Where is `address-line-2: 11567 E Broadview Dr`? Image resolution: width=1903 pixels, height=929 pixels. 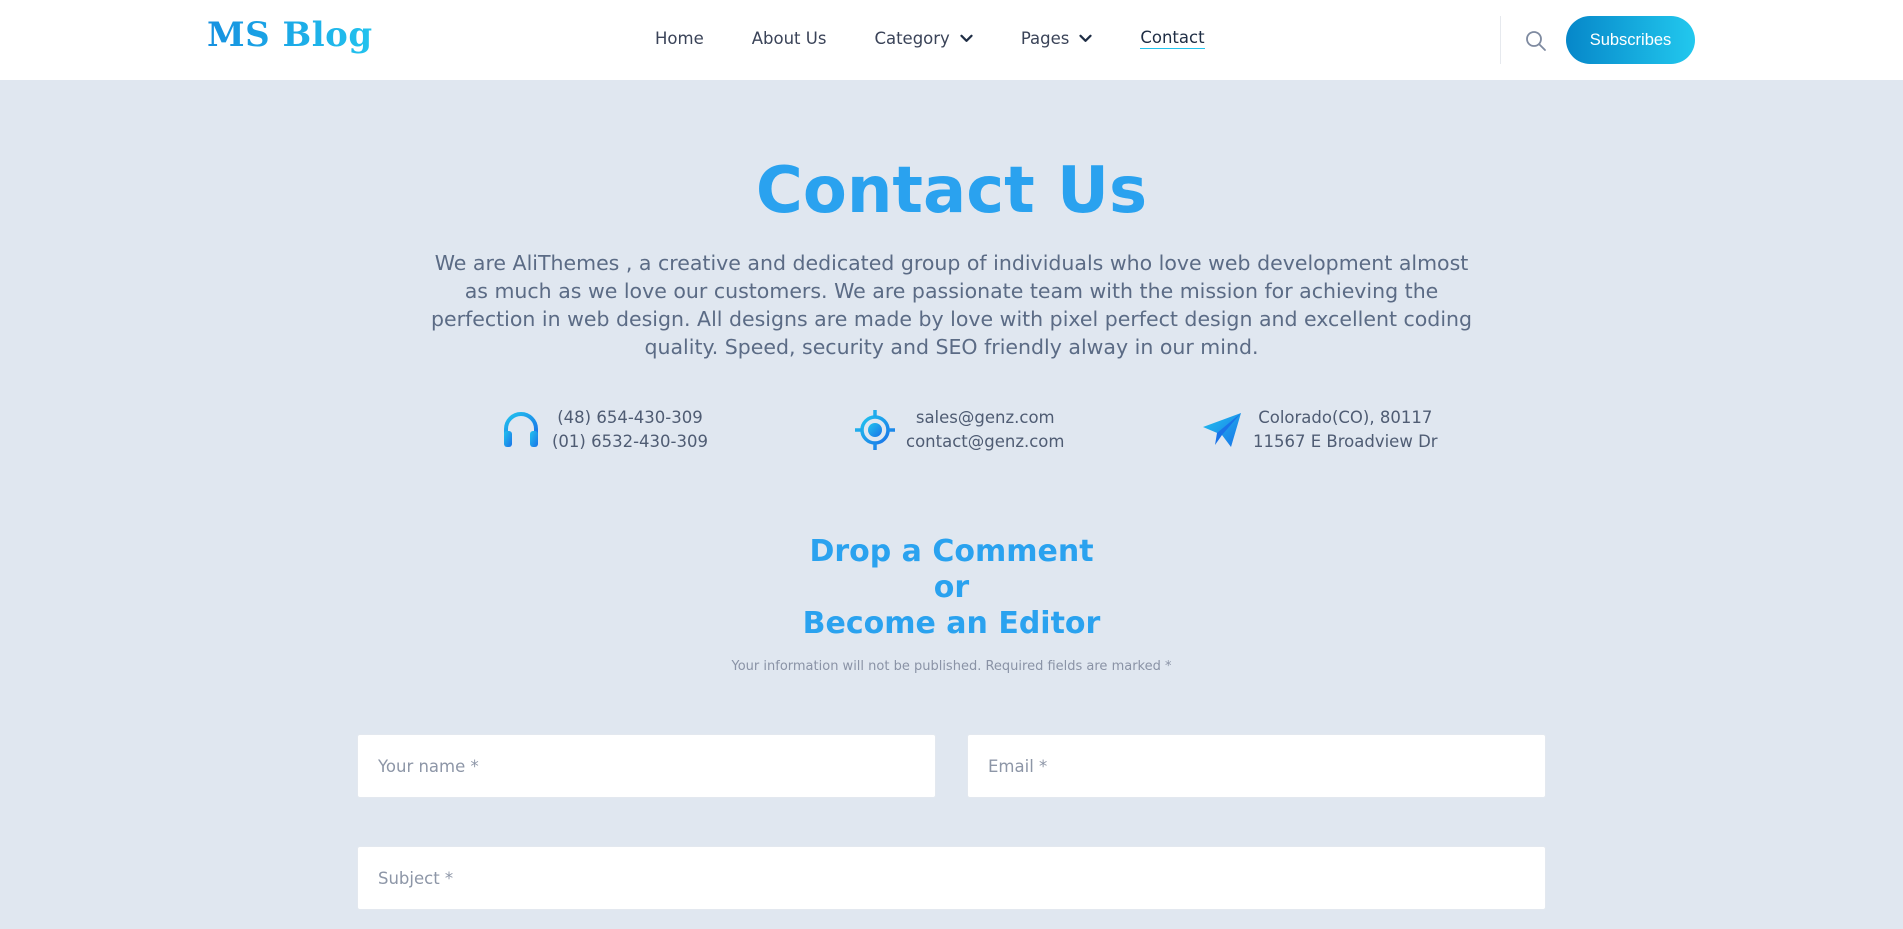 address-line-2: 11567 E Broadview Dr is located at coordinates (1345, 441).